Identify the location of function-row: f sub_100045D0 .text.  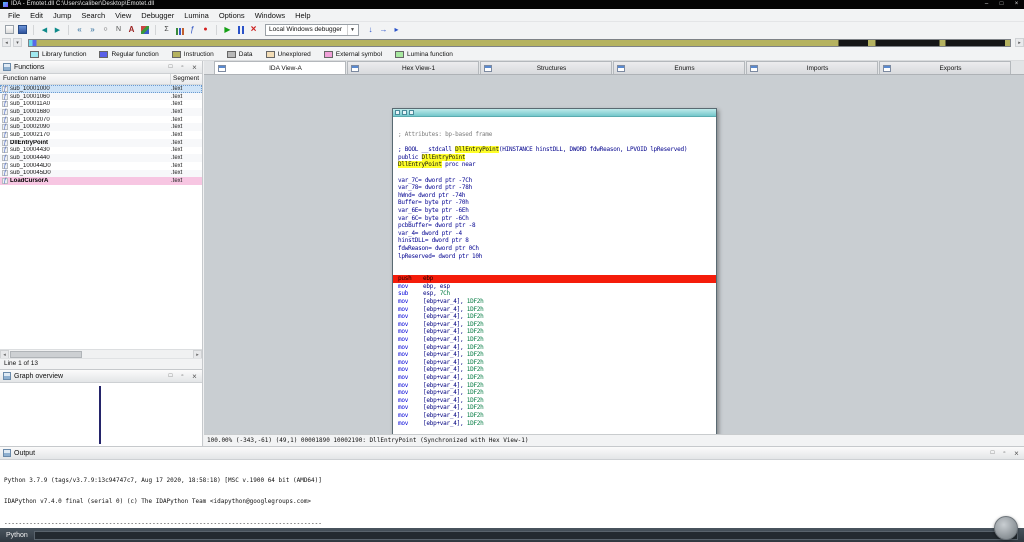
(101, 173).